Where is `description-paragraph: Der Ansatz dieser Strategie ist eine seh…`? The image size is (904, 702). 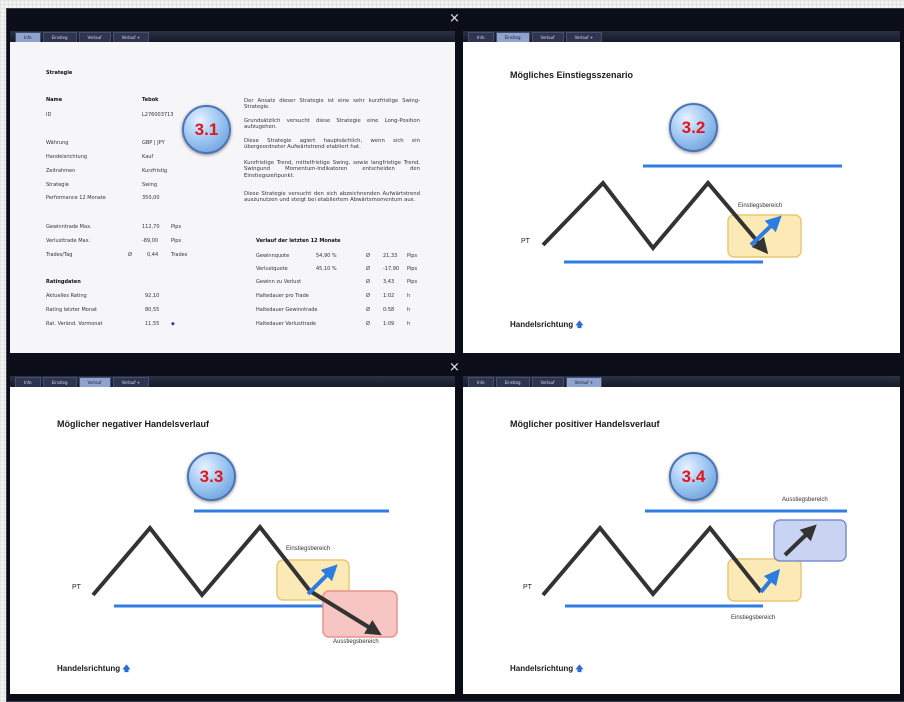
description-paragraph: Der Ansatz dieser Strategie ist eine seh… is located at coordinates (332, 104).